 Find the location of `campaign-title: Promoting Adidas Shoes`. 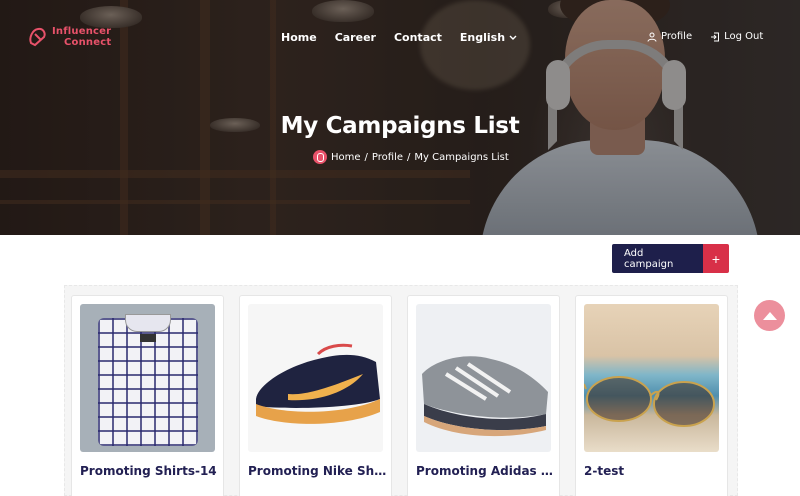

campaign-title: Promoting Adidas Shoes is located at coordinates (486, 471).